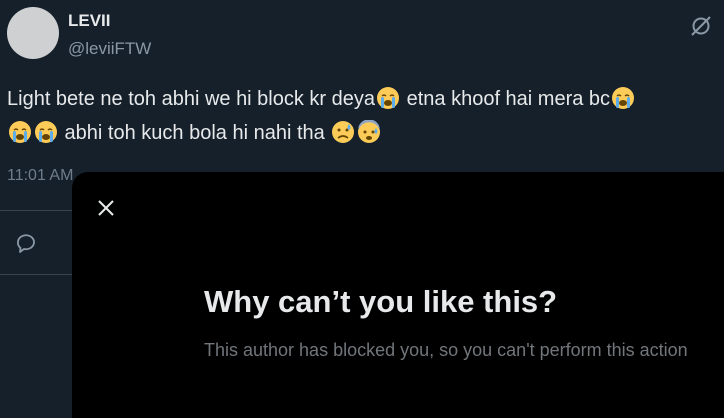  I want to click on close-icon, so click(106, 208).